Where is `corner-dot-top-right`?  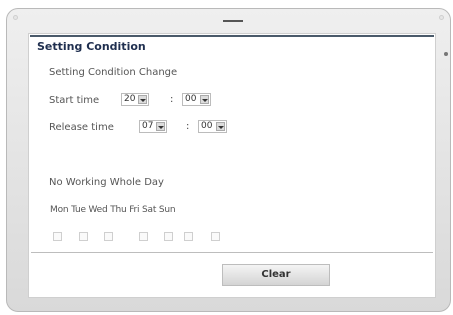
corner-dot-top-right is located at coordinates (441, 17).